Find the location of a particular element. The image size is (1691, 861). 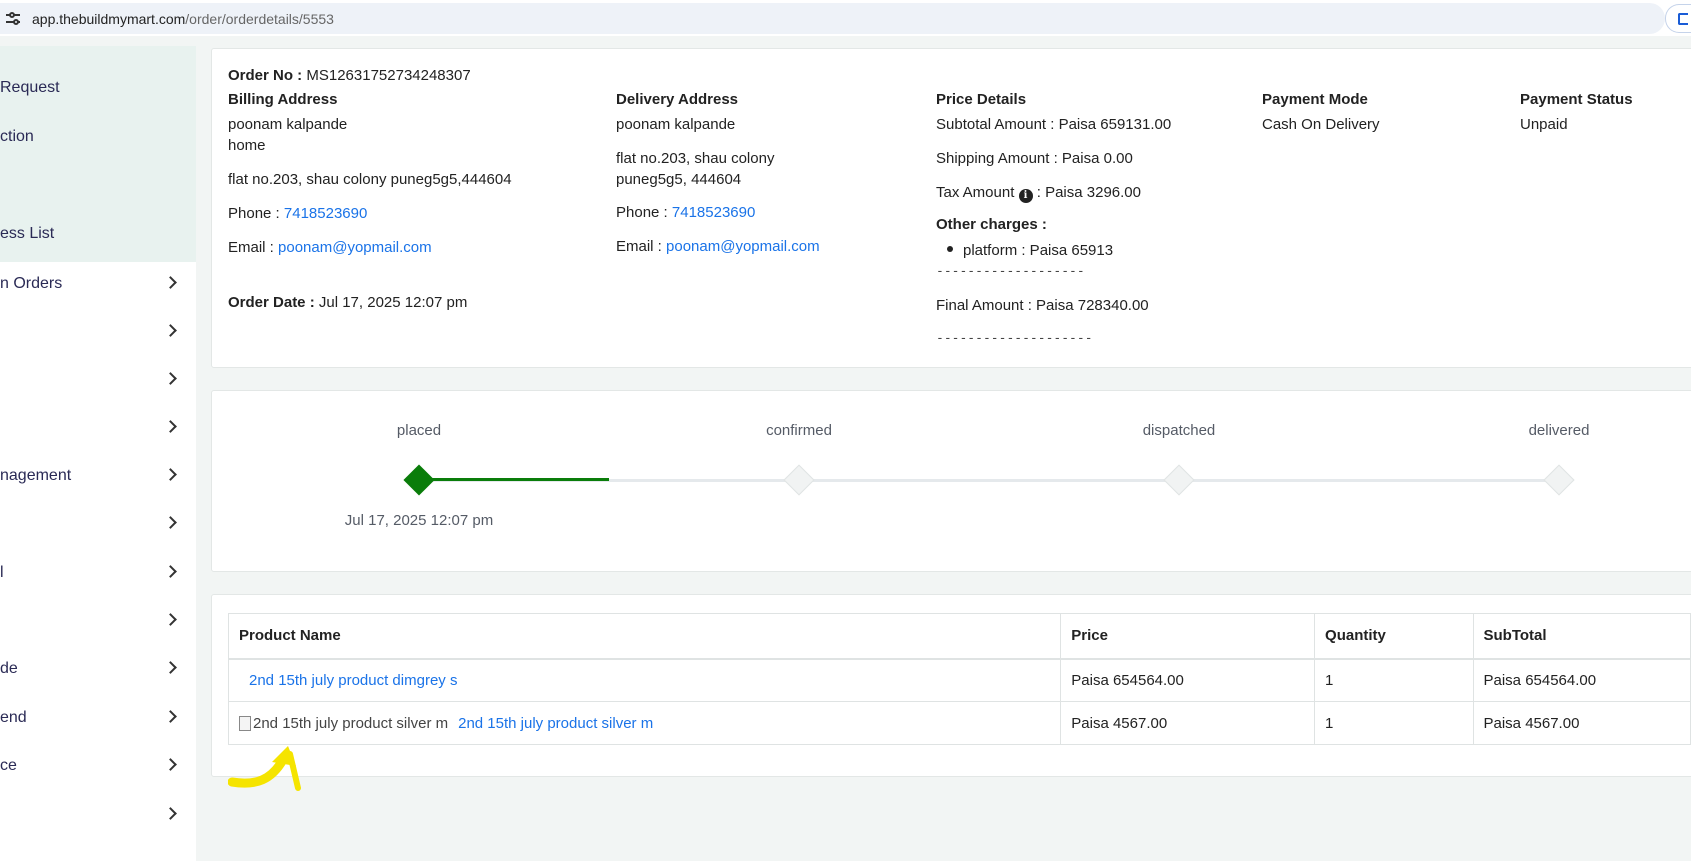

order-number: Order No : MS12631752734248307 is located at coordinates (349, 75).